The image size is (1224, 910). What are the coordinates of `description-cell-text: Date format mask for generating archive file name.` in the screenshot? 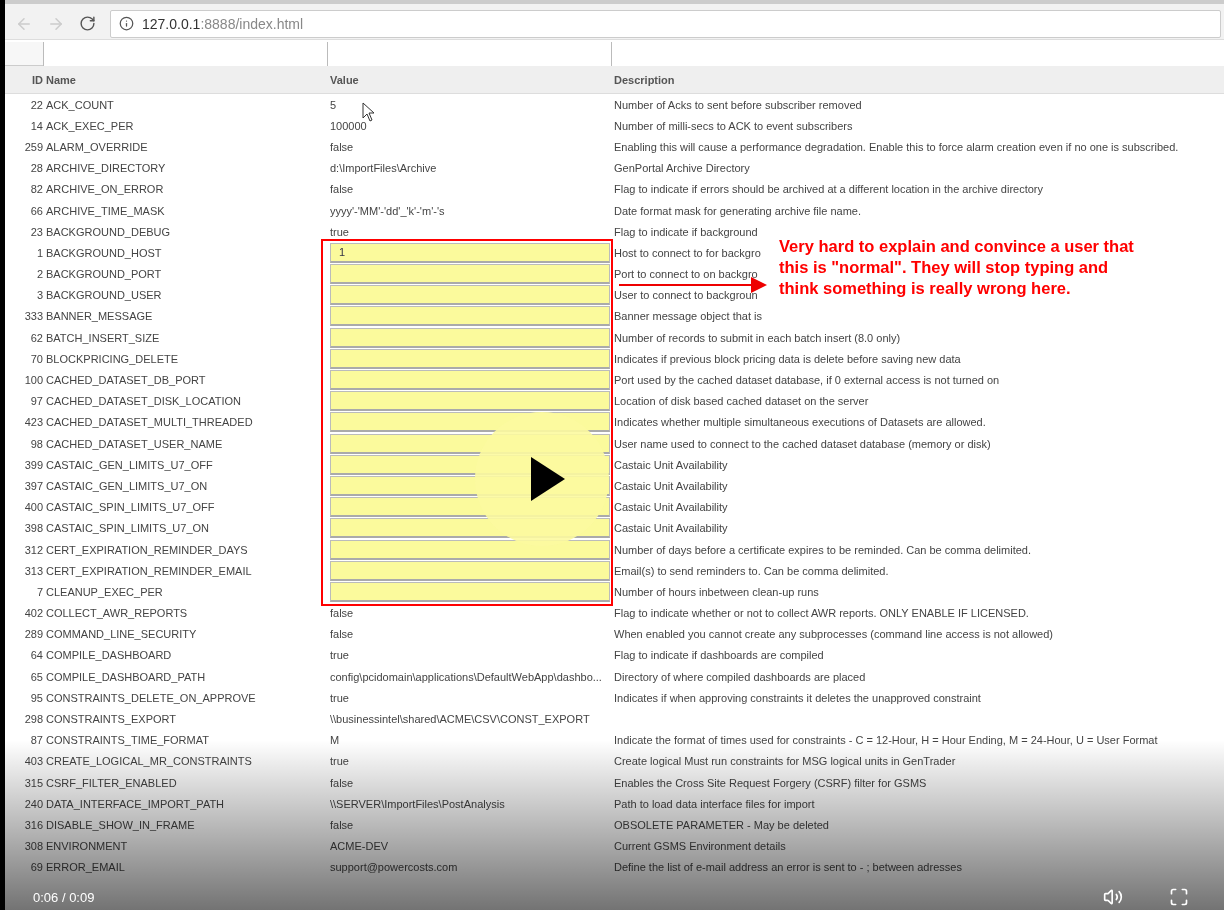 It's located at (737, 210).